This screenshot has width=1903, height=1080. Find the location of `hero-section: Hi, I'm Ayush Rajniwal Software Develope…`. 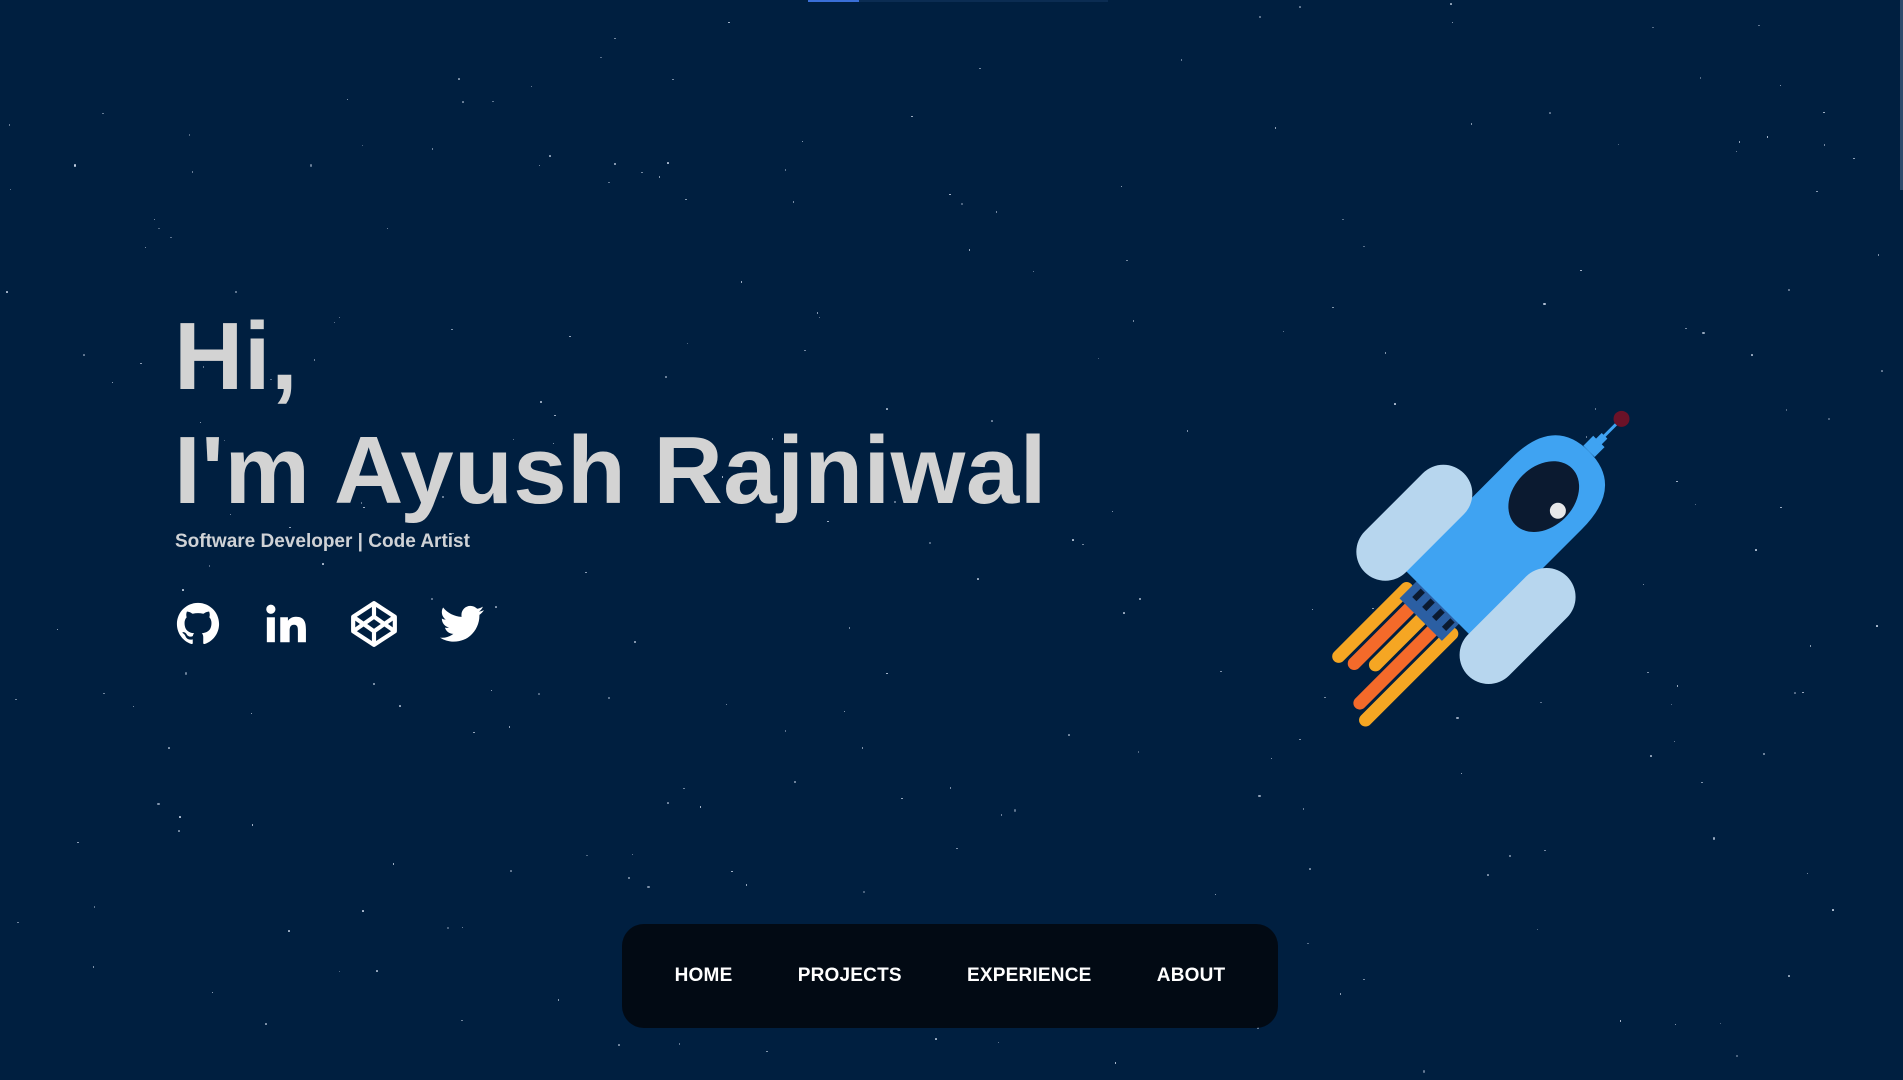

hero-section: Hi, I'm Ayush Rajniwal Software Develope… is located at coordinates (610, 474).